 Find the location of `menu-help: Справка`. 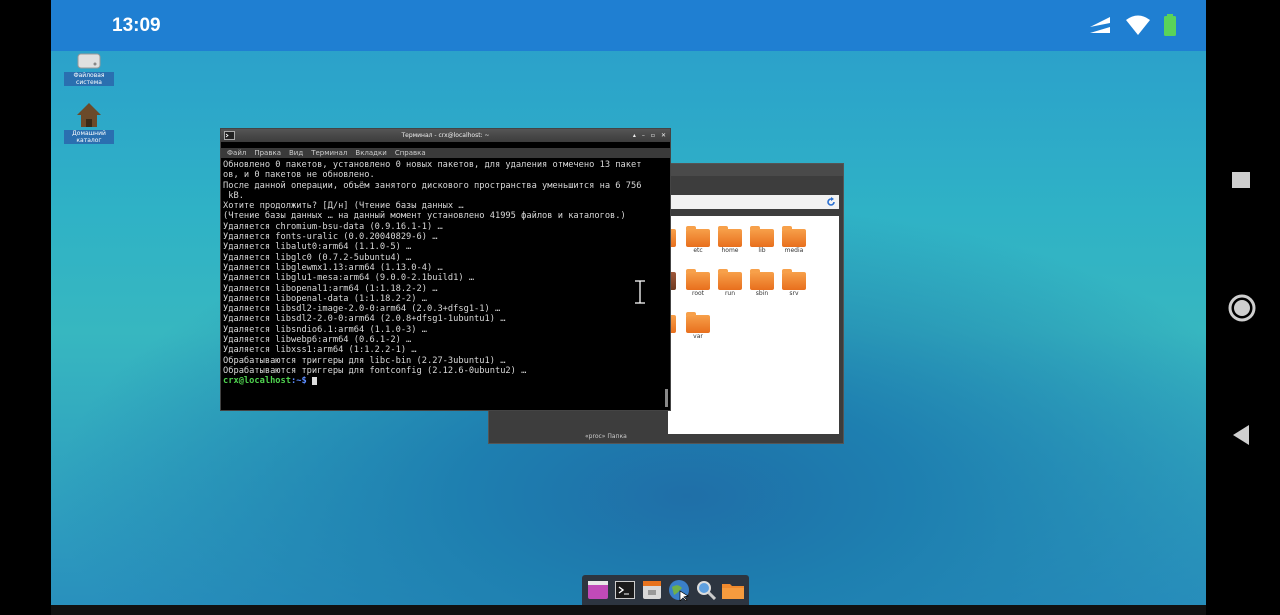

menu-help: Справка is located at coordinates (410, 153).